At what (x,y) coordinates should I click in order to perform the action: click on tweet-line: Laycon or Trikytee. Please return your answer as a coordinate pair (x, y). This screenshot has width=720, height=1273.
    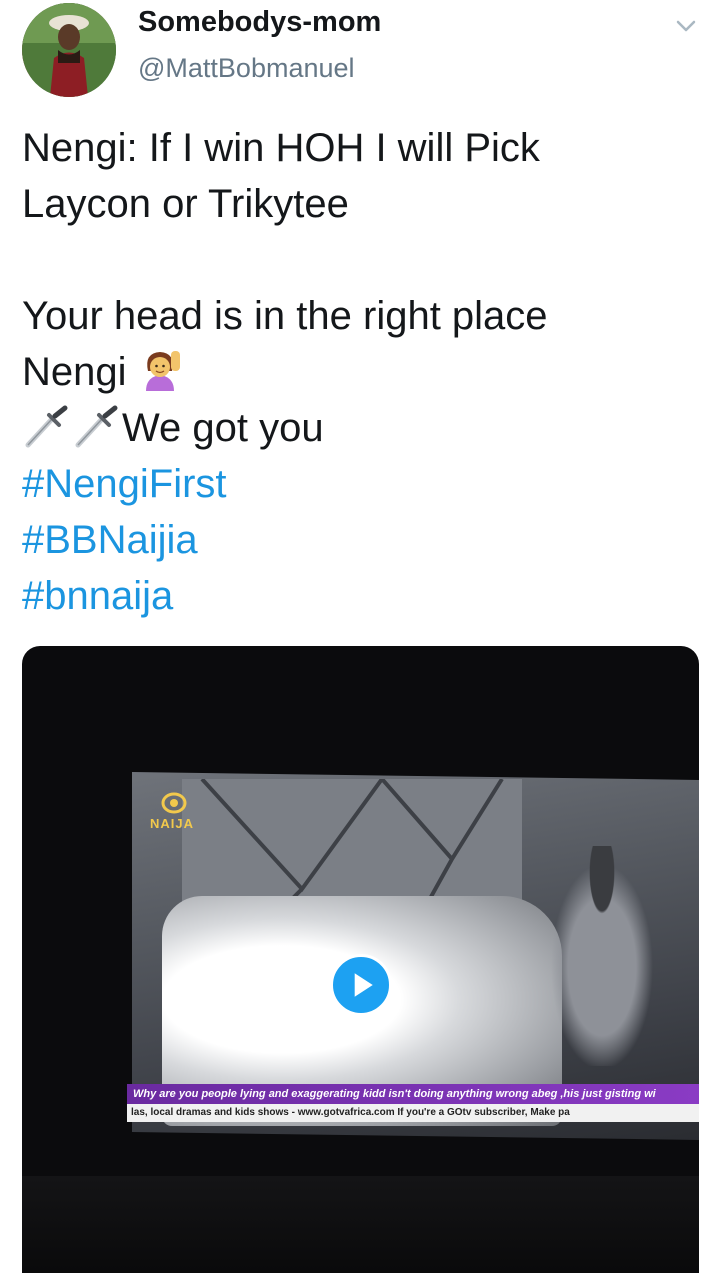
    Looking at the image, I should click on (185, 204).